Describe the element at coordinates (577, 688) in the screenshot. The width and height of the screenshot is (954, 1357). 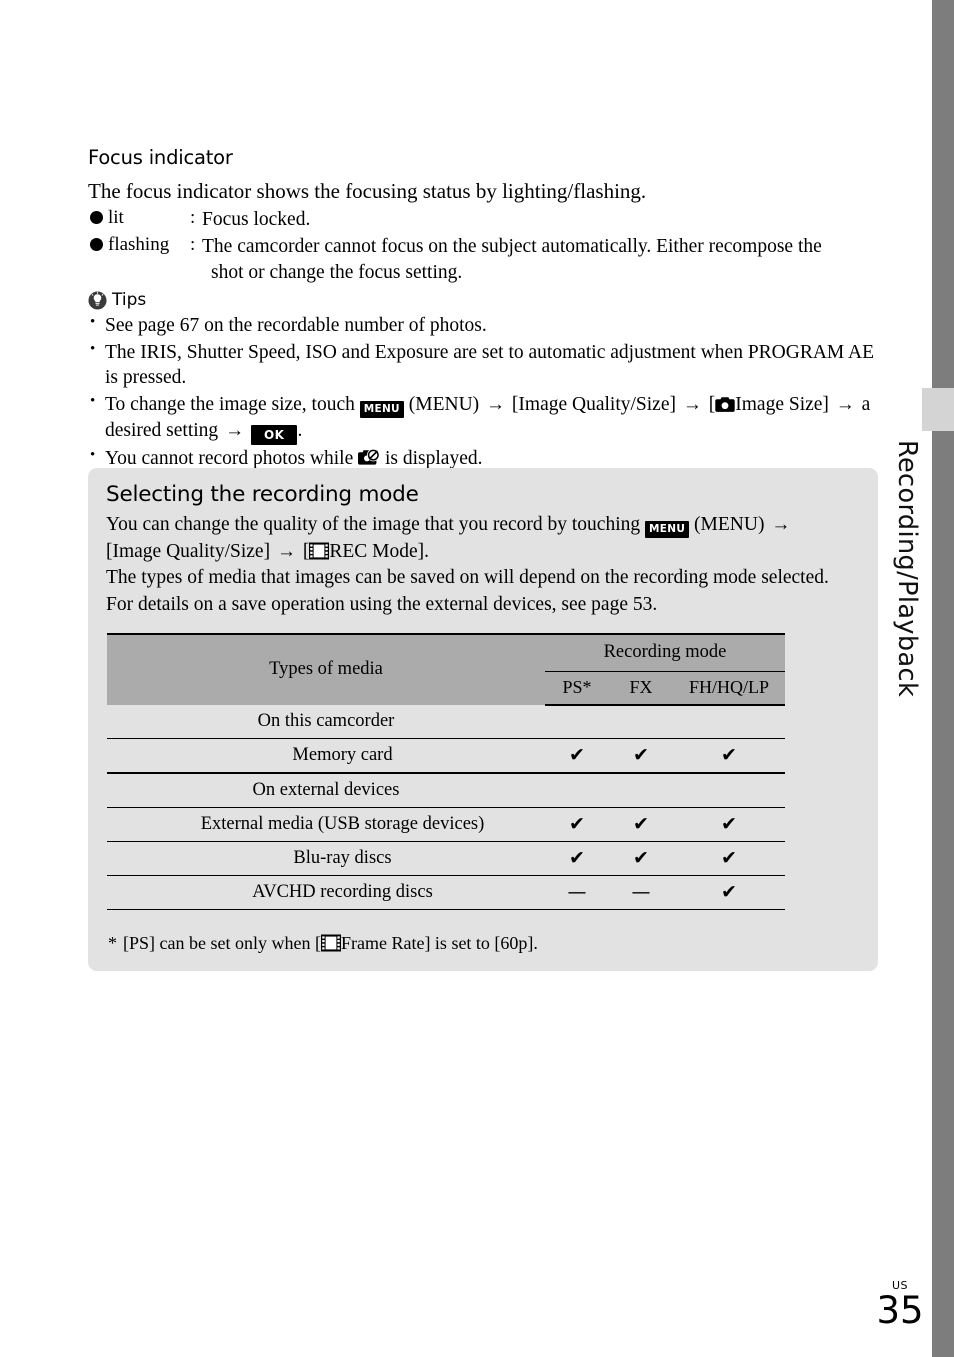
I see `column-header-ps: PS*` at that location.